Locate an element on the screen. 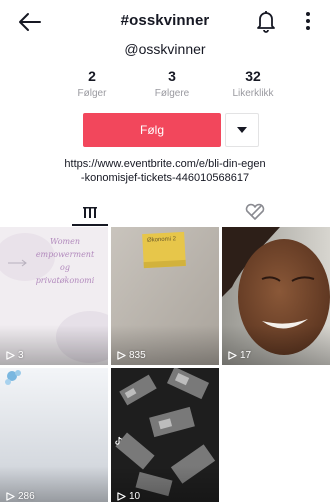 The image size is (330, 502). suggestions-dropdown-button is located at coordinates (242, 130).